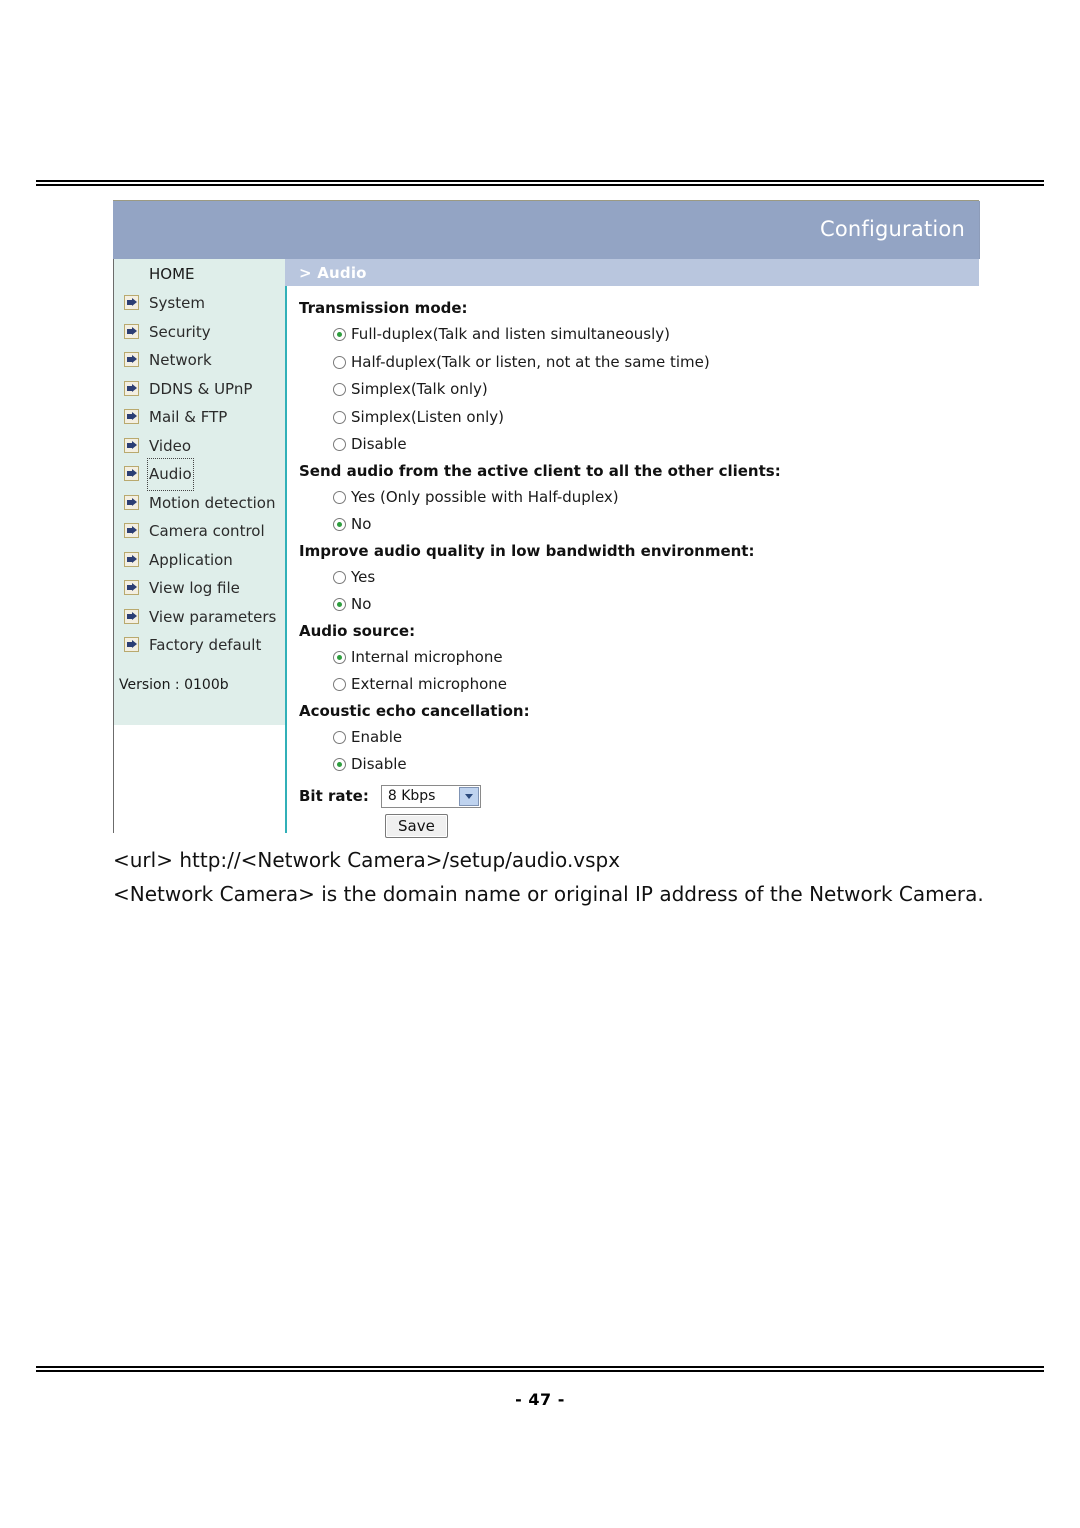  I want to click on sidebar-item-audio: Audio, so click(200, 474).